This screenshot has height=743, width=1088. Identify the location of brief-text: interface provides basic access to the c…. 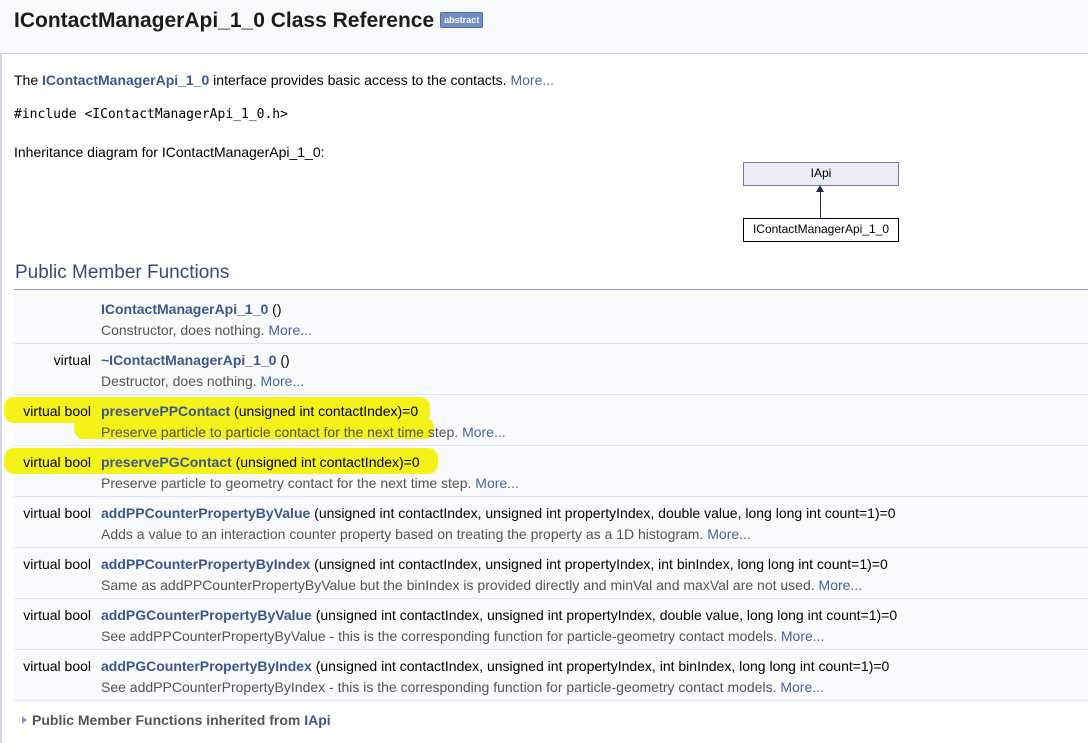
(360, 80).